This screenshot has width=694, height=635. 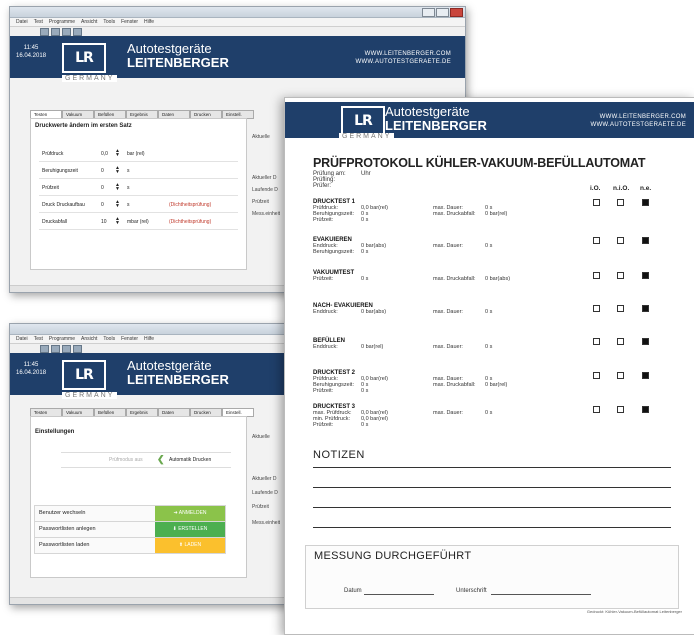 I want to click on pressure-row: Prüfzeit 0 ▲ ▼ s, so click(x=138, y=188).